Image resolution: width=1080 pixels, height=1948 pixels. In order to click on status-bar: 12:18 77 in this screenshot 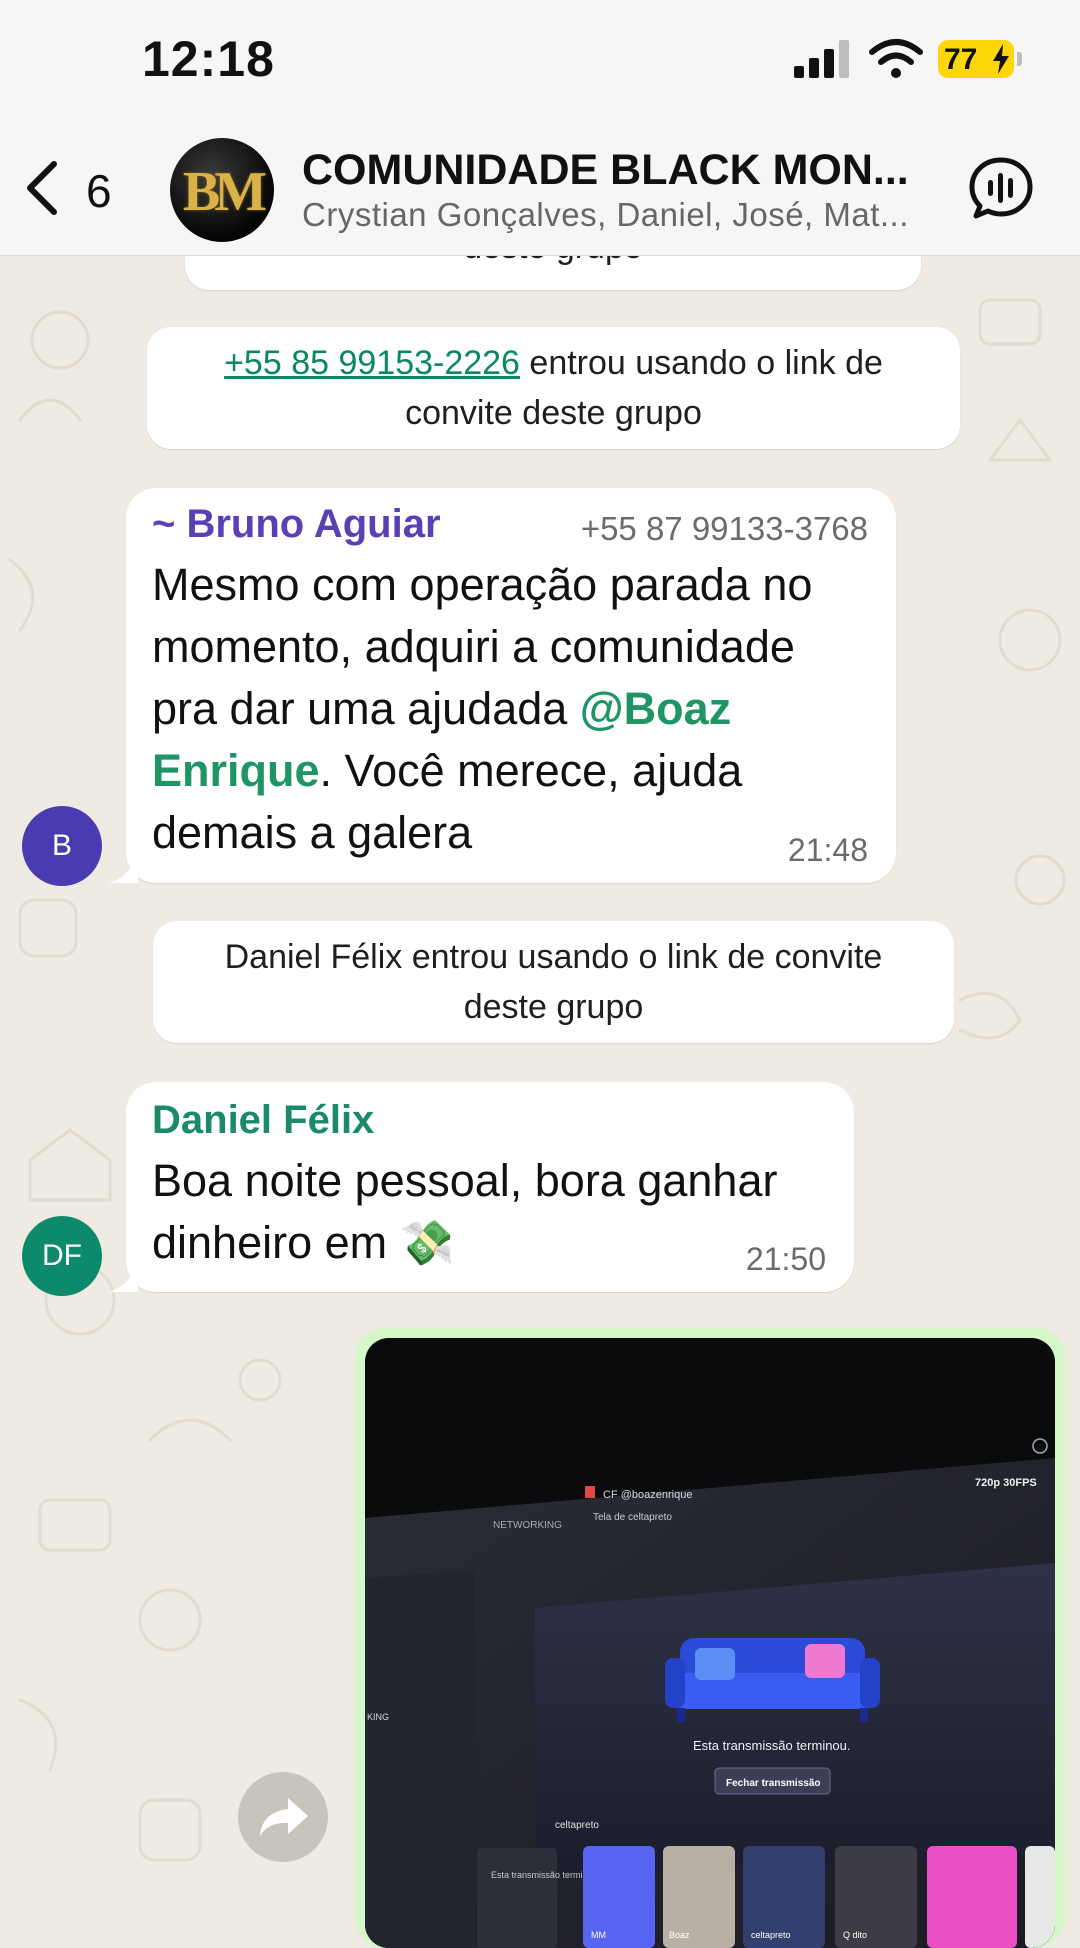, I will do `click(540, 60)`.